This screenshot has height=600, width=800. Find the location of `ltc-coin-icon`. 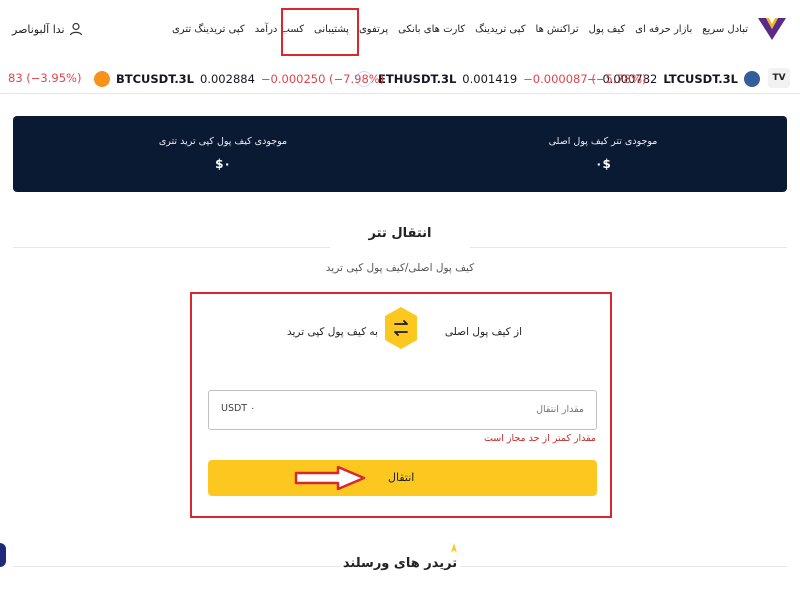

ltc-coin-icon is located at coordinates (752, 79).